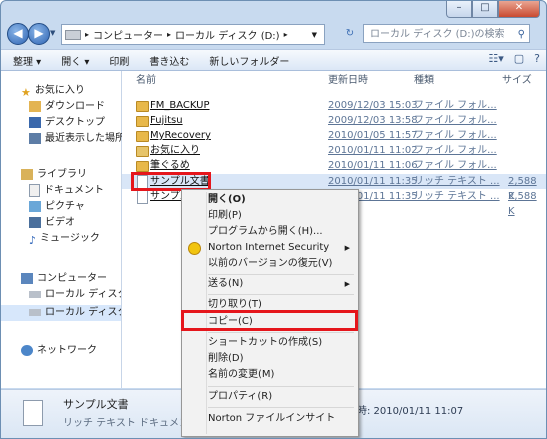  What do you see at coordinates (175, 150) in the screenshot?
I see `file-name: お気に入り` at bounding box center [175, 150].